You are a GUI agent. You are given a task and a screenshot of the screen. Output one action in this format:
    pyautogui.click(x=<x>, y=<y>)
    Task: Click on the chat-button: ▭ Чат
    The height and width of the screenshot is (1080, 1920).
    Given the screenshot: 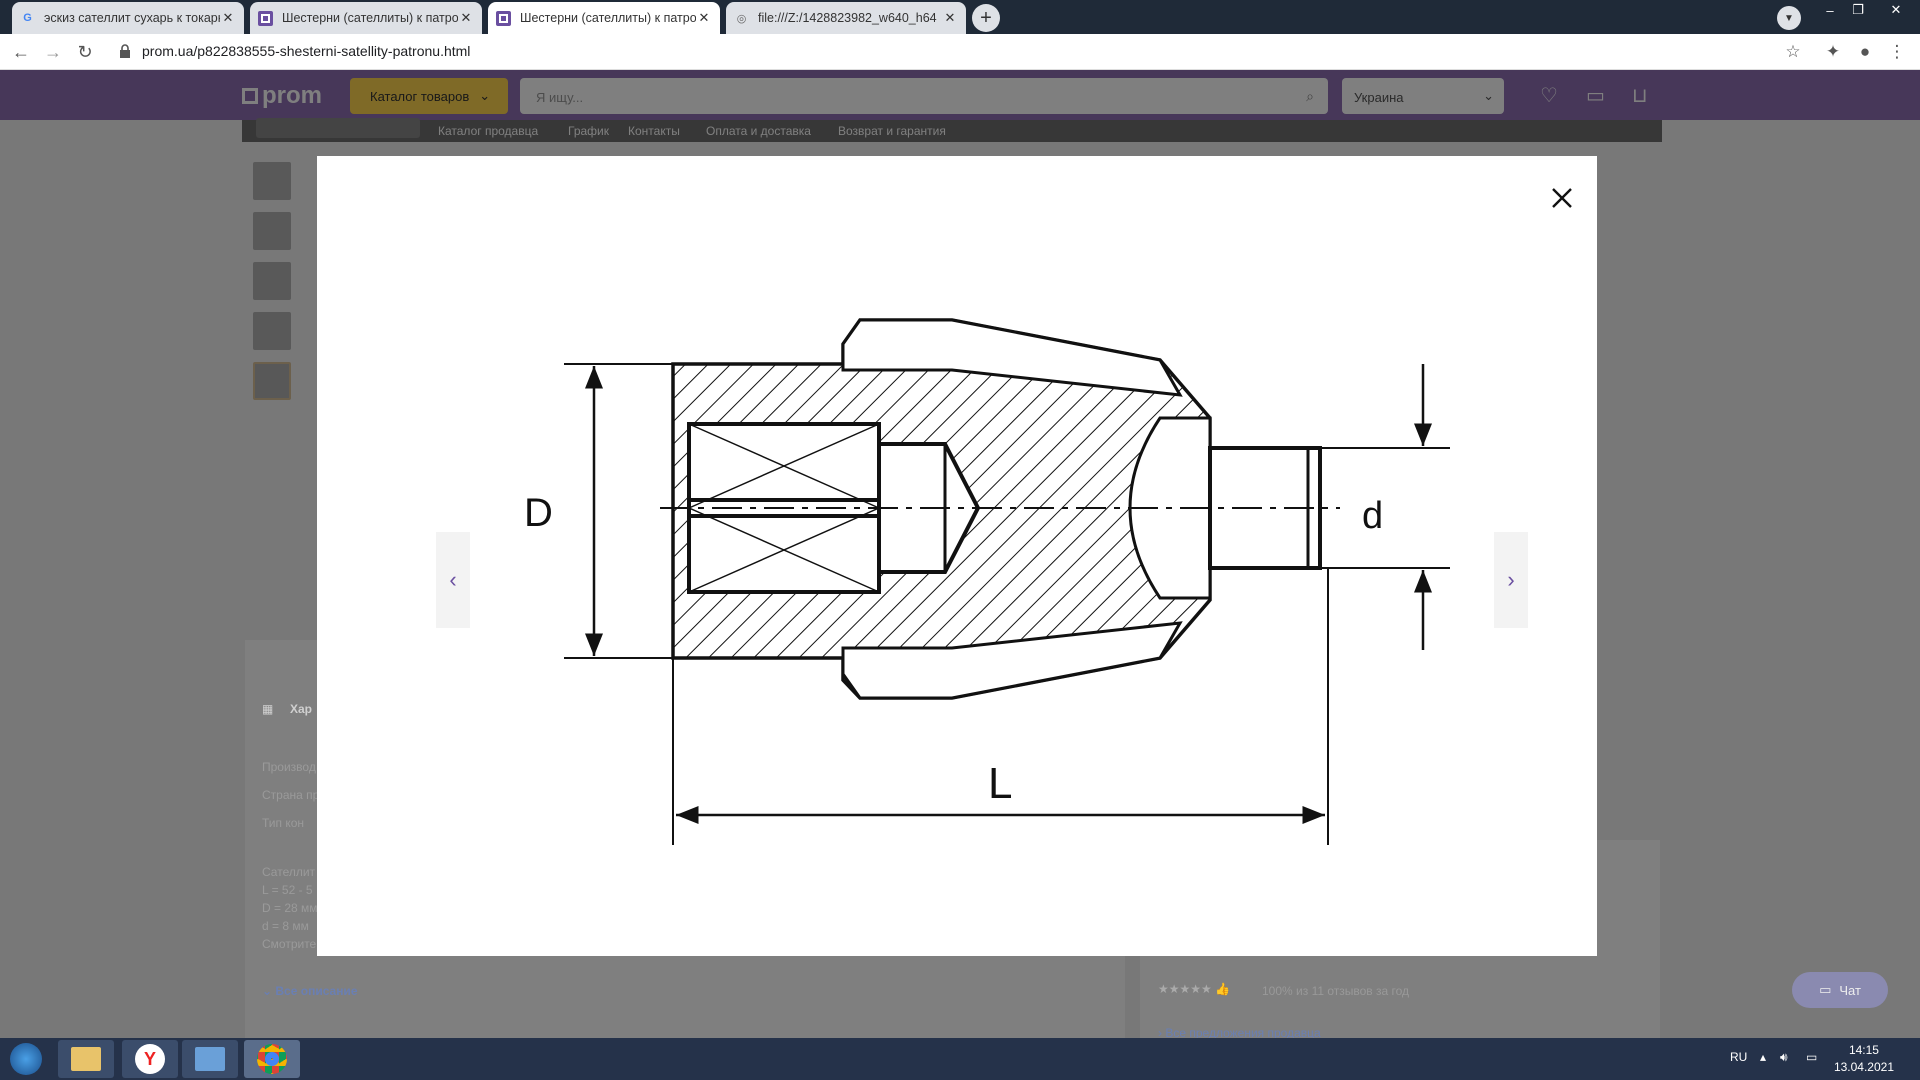 What is the action you would take?
    pyautogui.click(x=1840, y=990)
    